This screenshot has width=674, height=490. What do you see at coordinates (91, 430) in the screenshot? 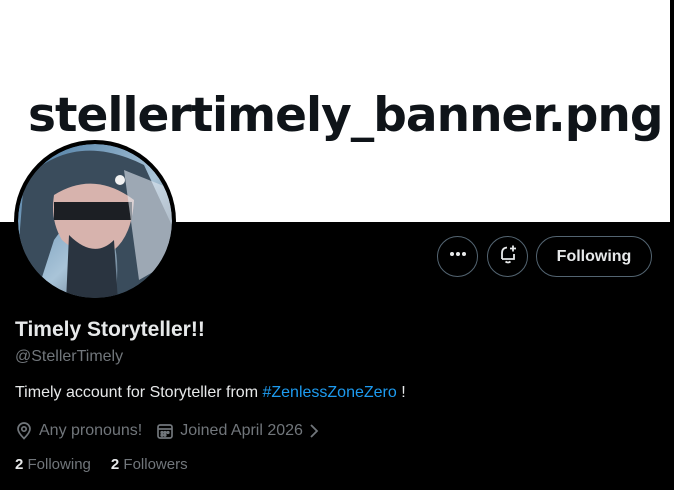
I see `pronouns-text: Any pronouns!` at bounding box center [91, 430].